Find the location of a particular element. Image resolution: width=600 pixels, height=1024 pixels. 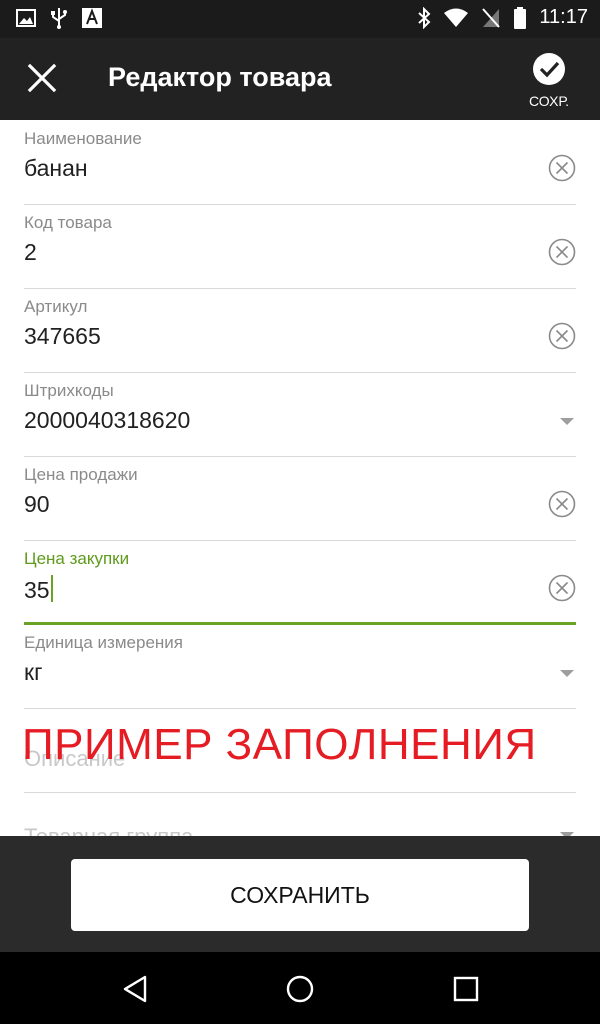

field-value-wrap: 35 is located at coordinates (38, 589).